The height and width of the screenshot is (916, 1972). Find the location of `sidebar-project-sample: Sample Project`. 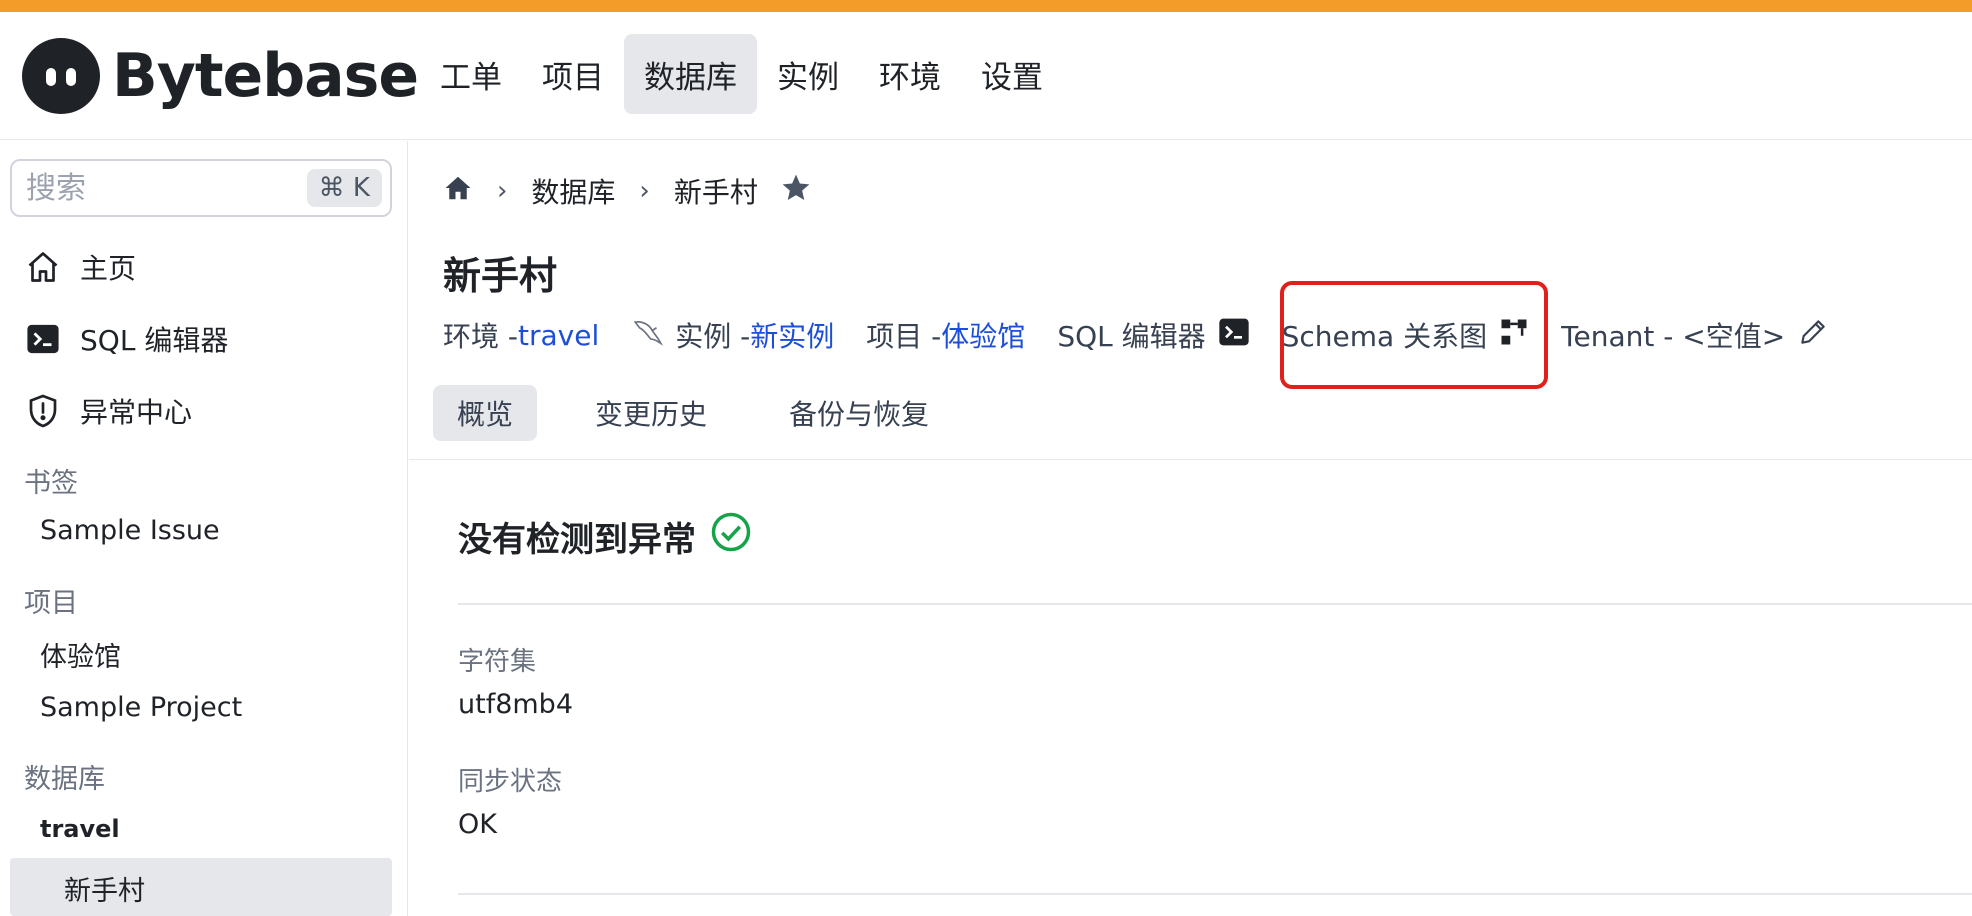

sidebar-project-sample: Sample Project is located at coordinates (141, 707).